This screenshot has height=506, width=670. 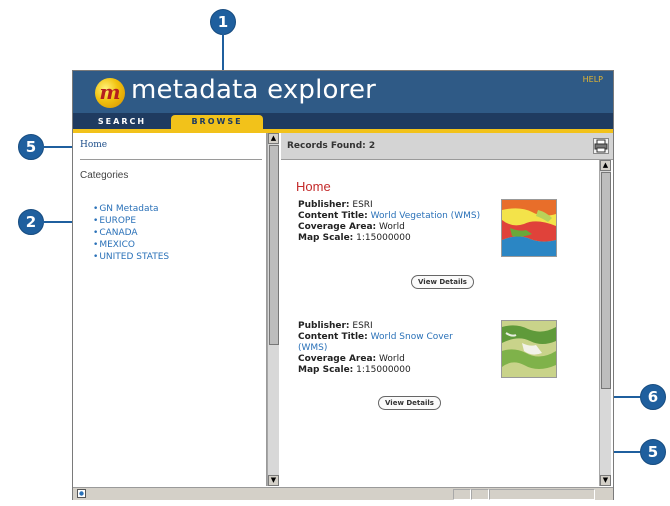 I want to click on tab-search: SEARCH, so click(x=122, y=122).